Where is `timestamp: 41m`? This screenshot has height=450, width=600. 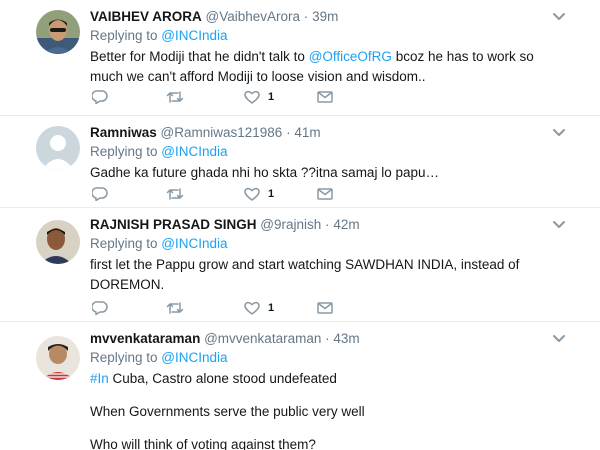 timestamp: 41m is located at coordinates (307, 132).